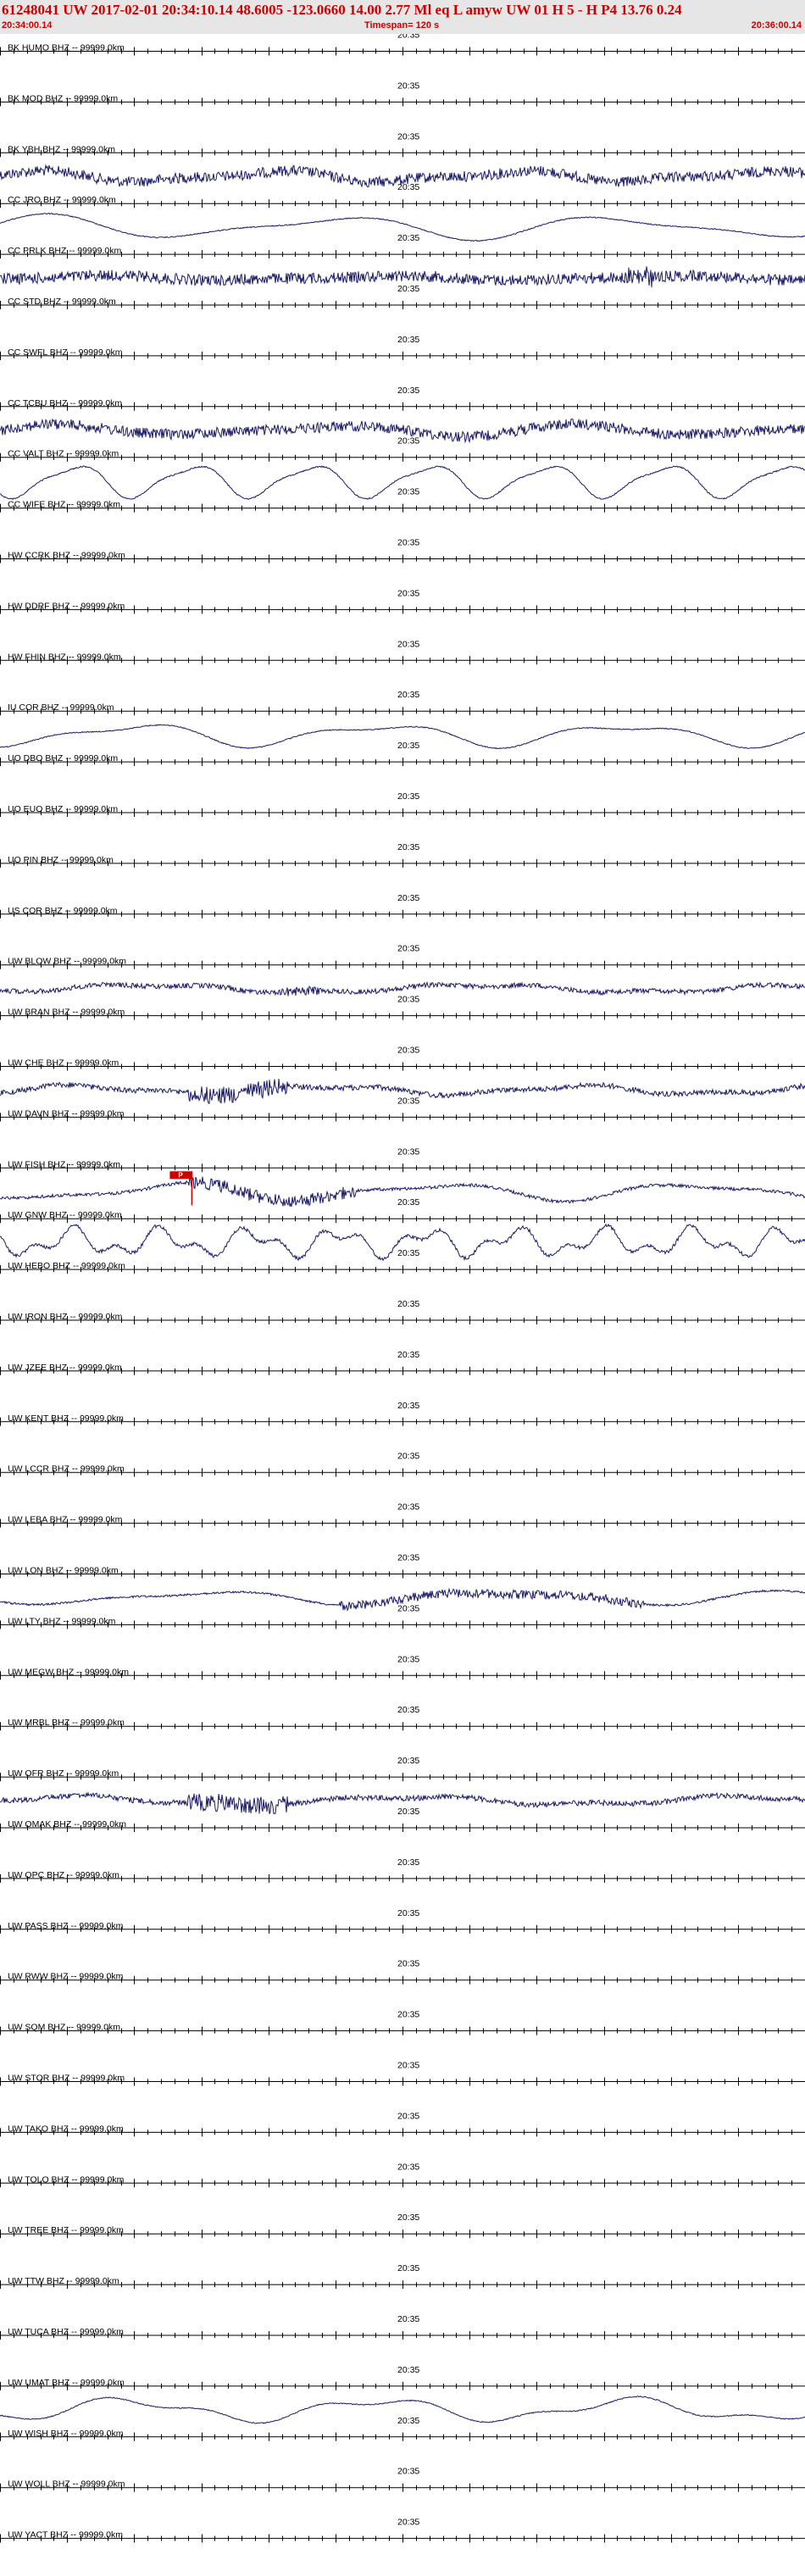  Describe the element at coordinates (63, 98) in the screenshot. I see `channel-label: BK MOD BHZ -- 99999.0km` at that location.